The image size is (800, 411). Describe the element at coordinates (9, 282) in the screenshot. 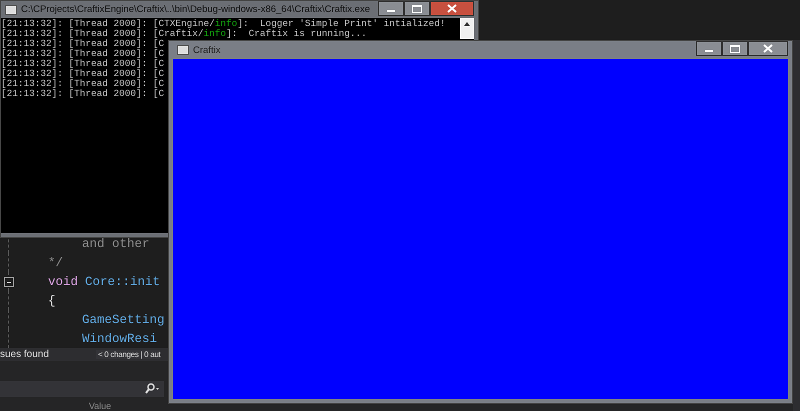

I see `collapse-icon` at that location.